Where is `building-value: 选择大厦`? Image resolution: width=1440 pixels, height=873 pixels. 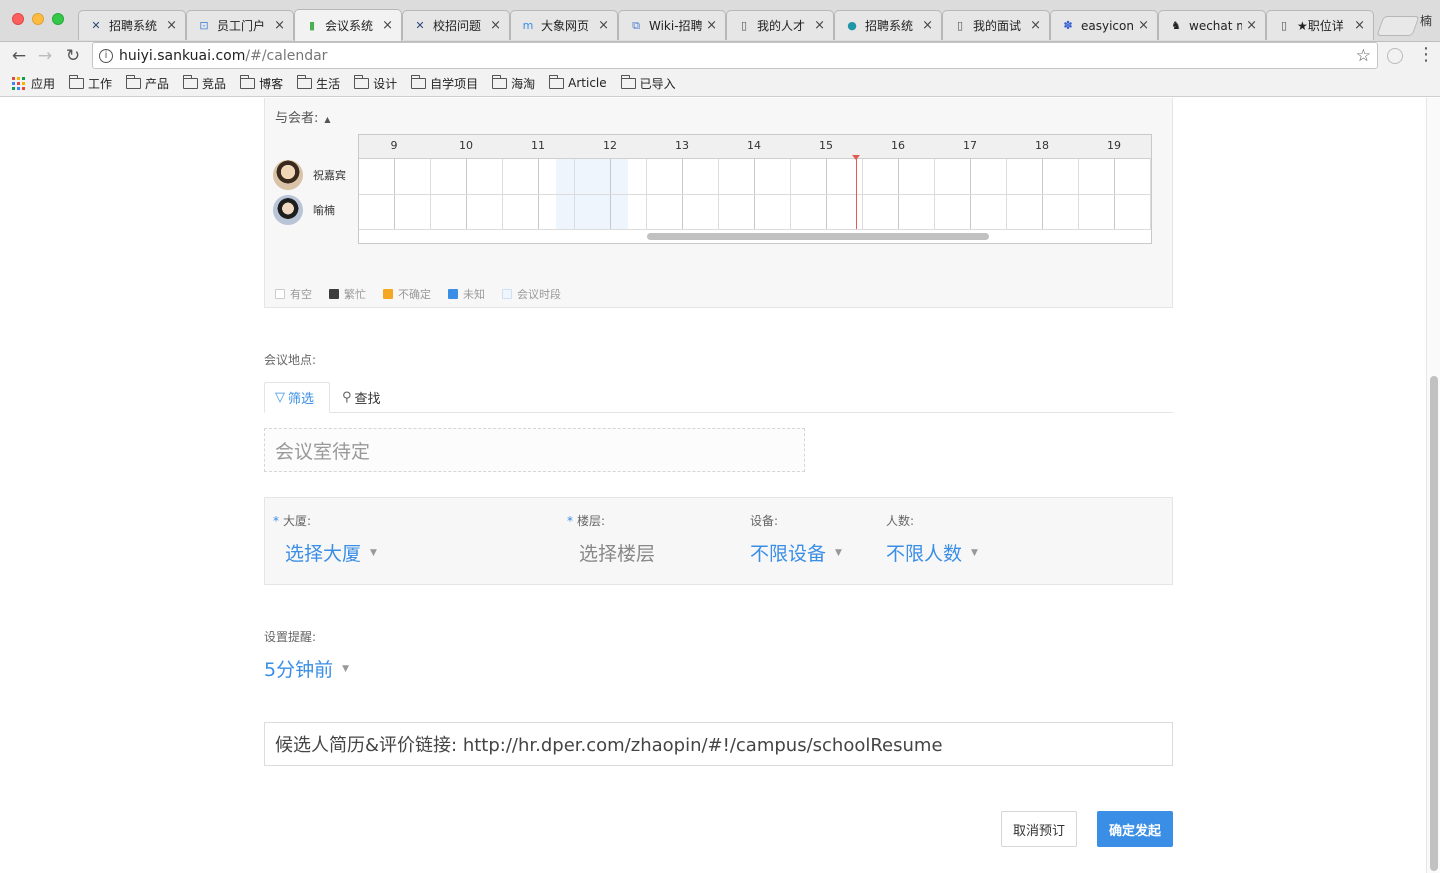
building-value: 选择大厦 is located at coordinates (323, 554).